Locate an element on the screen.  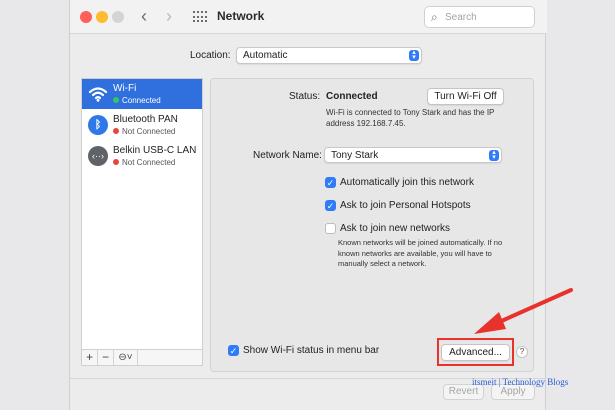
new-networks-checkbox is located at coordinates (330, 228).